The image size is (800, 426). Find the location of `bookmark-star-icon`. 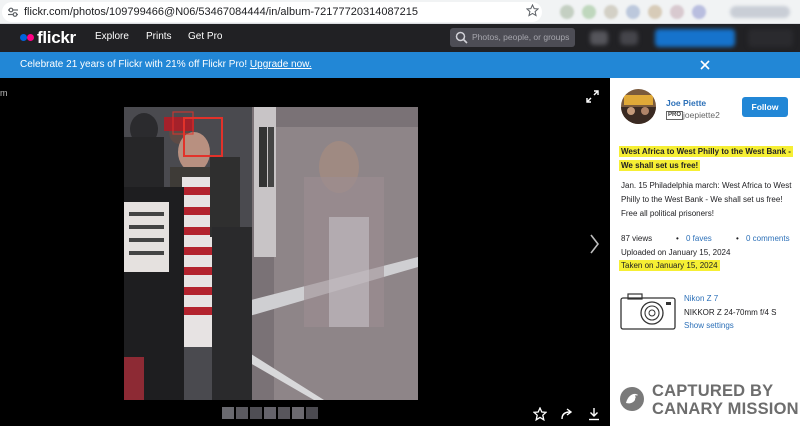

bookmark-star-icon is located at coordinates (532, 10).